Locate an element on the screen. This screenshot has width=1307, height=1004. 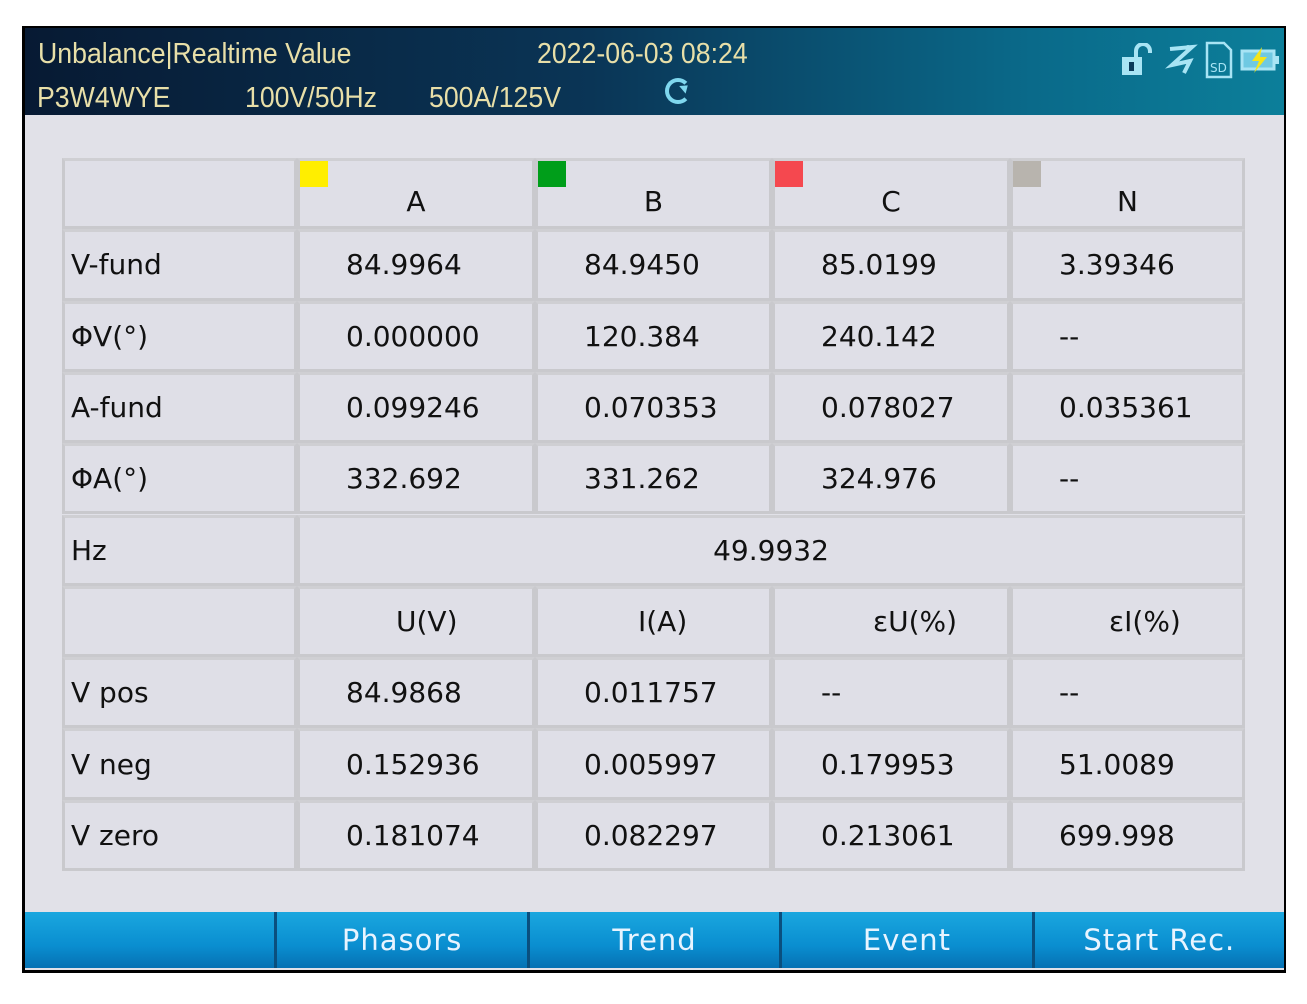
battery-charging-icon is located at coordinates (1259, 60).